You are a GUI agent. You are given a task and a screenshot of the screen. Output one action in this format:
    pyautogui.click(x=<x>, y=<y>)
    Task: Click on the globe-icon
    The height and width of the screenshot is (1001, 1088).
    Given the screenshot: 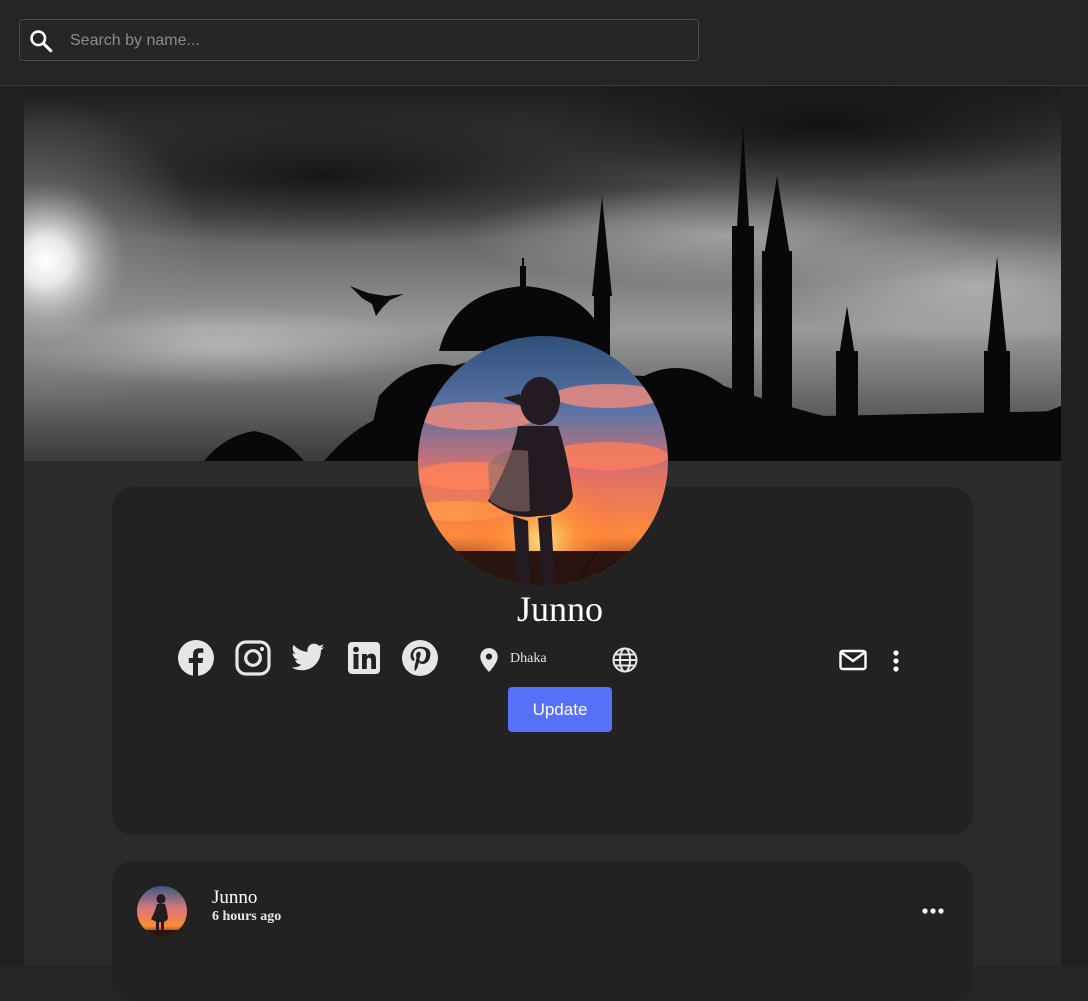 What is the action you would take?
    pyautogui.click(x=625, y=660)
    